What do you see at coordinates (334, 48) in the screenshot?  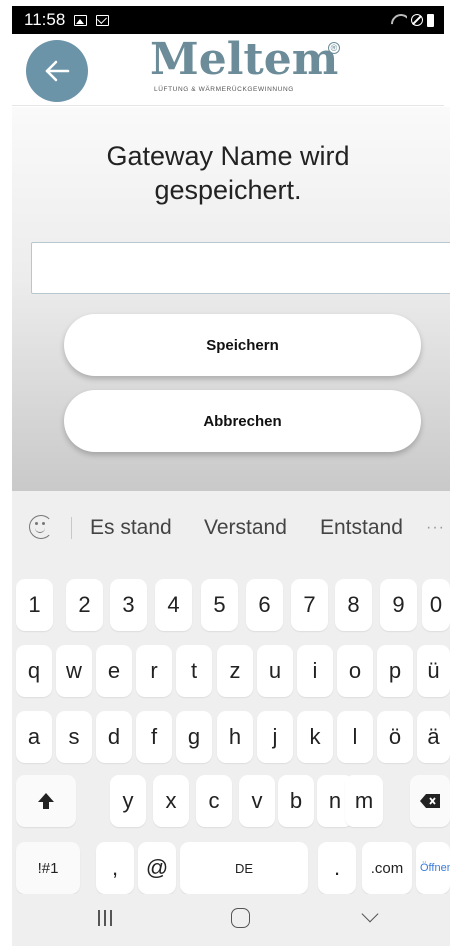 I see `registered-mark: ®` at bounding box center [334, 48].